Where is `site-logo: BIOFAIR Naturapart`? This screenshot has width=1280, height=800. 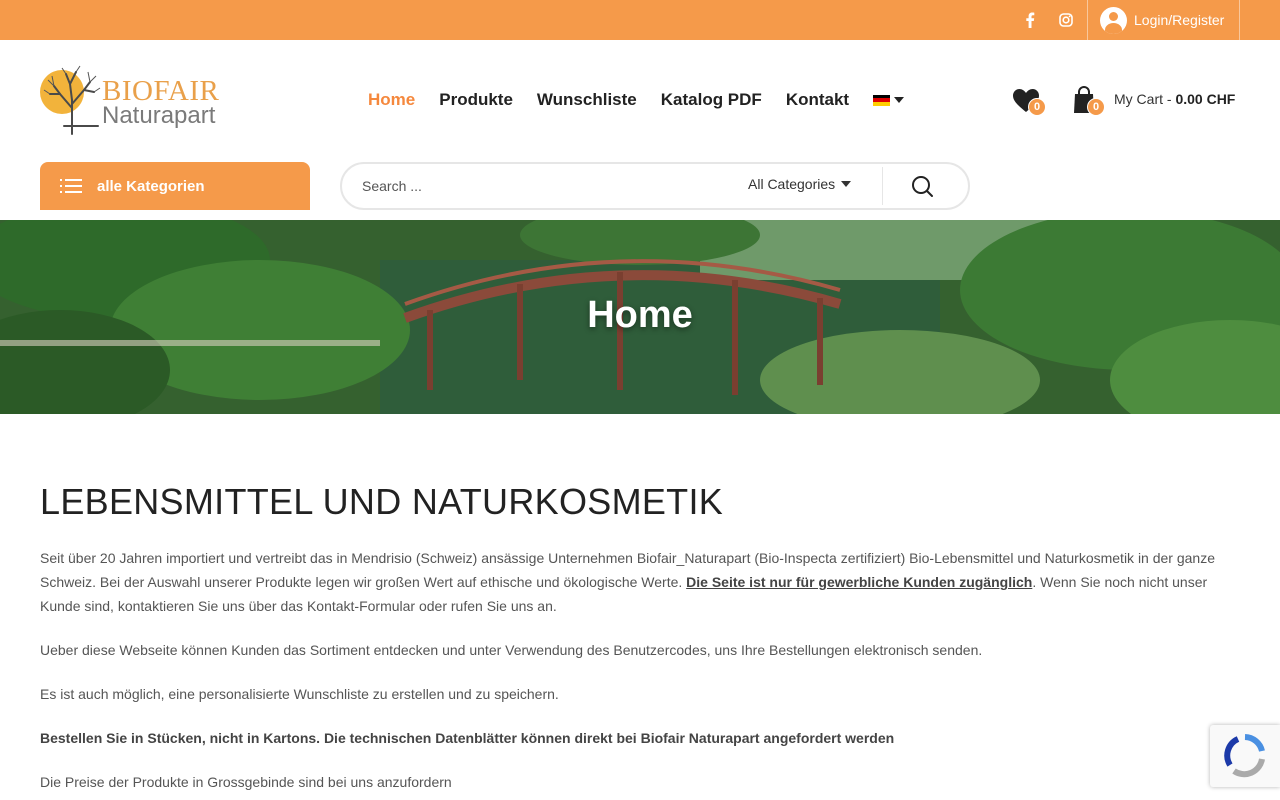 site-logo: BIOFAIR Naturapart is located at coordinates (140, 101).